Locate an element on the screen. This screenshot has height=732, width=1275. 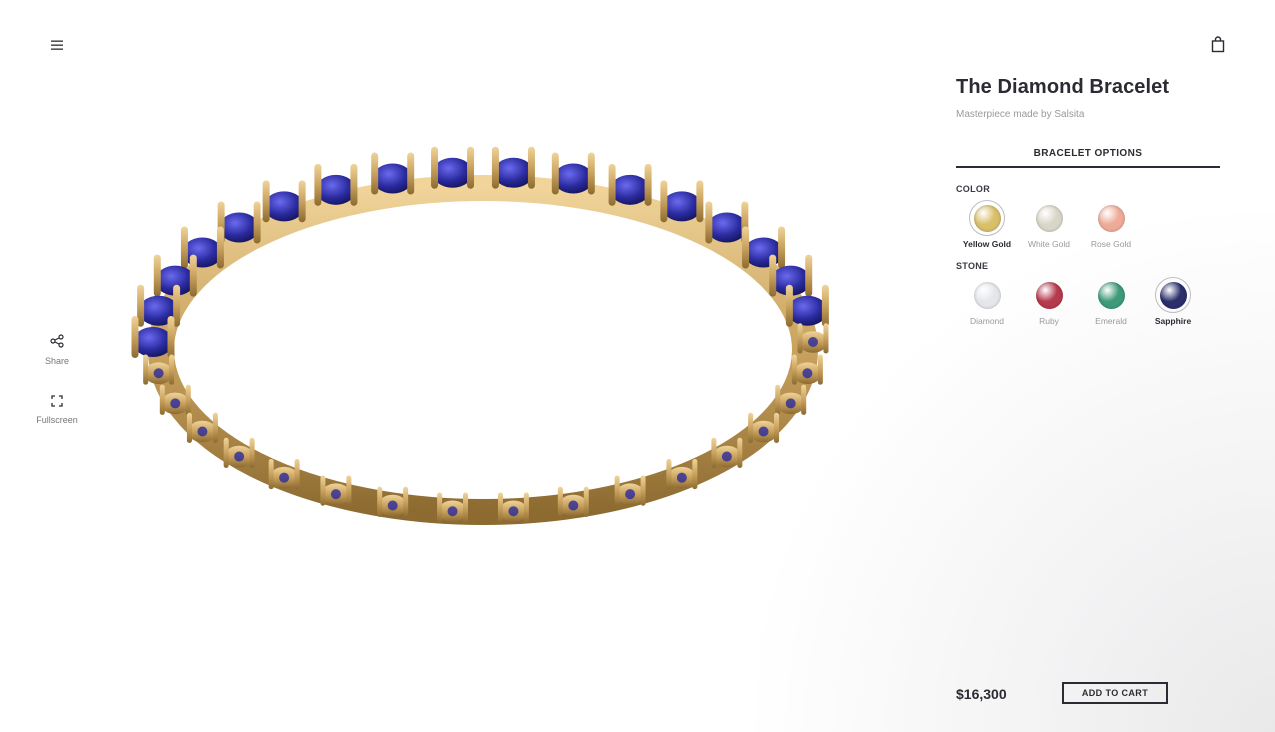
color-swatch-rose-gold: Rose Gold is located at coordinates (1111, 224).